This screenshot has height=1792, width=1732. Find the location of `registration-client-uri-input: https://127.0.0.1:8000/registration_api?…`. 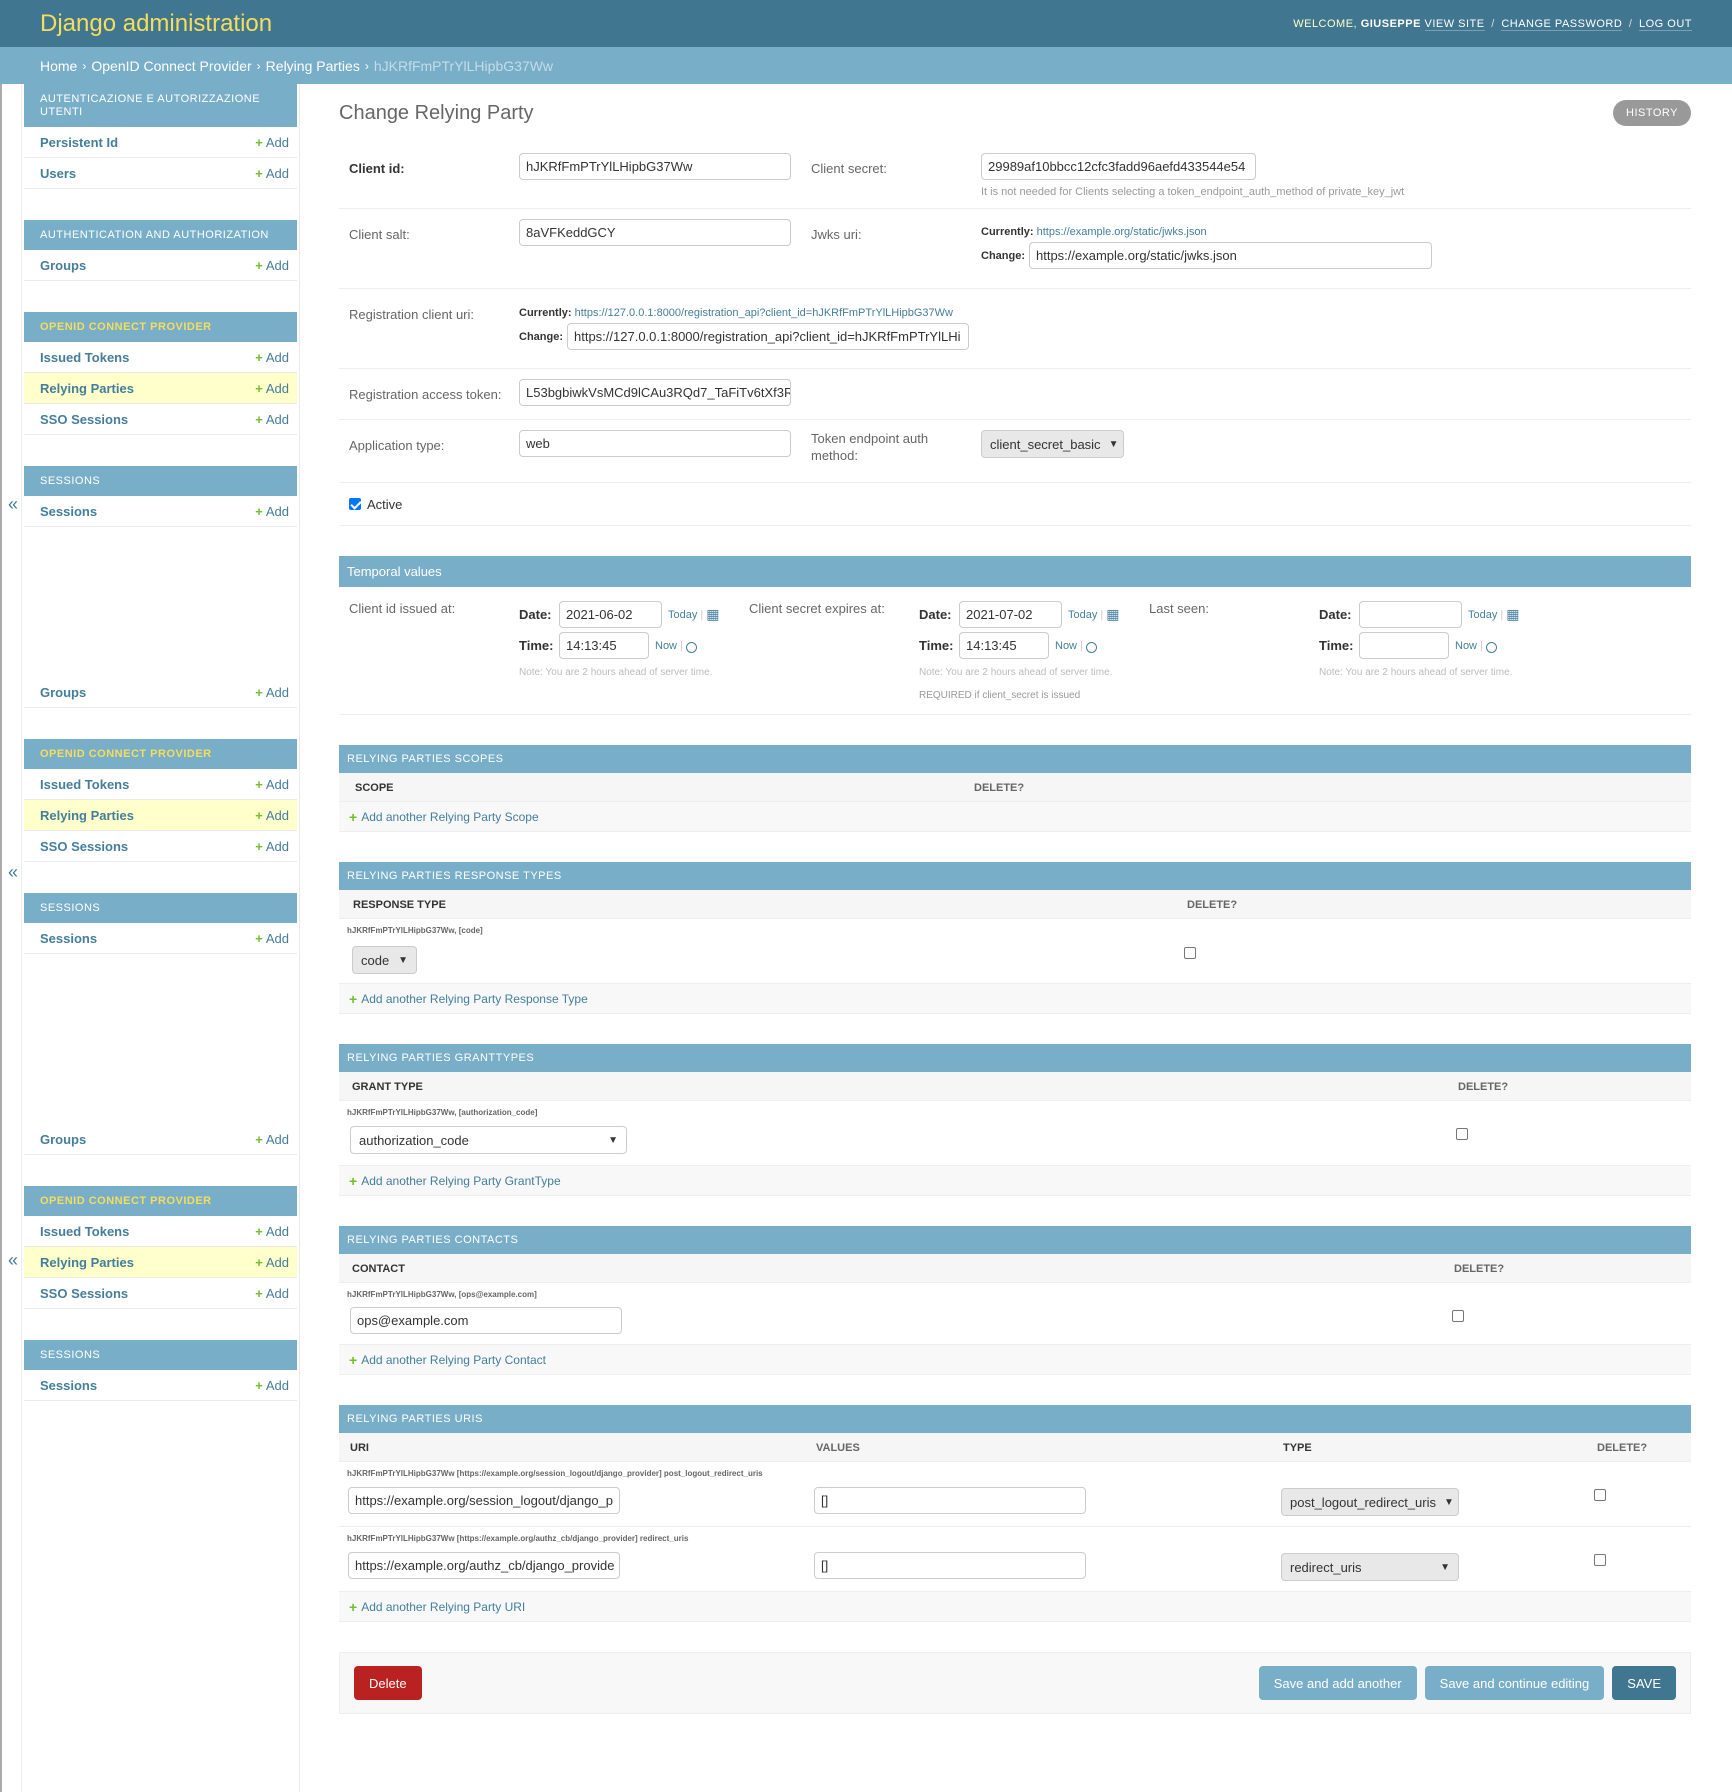

registration-client-uri-input: https://127.0.0.1:8000/registration_api?… is located at coordinates (768, 336).